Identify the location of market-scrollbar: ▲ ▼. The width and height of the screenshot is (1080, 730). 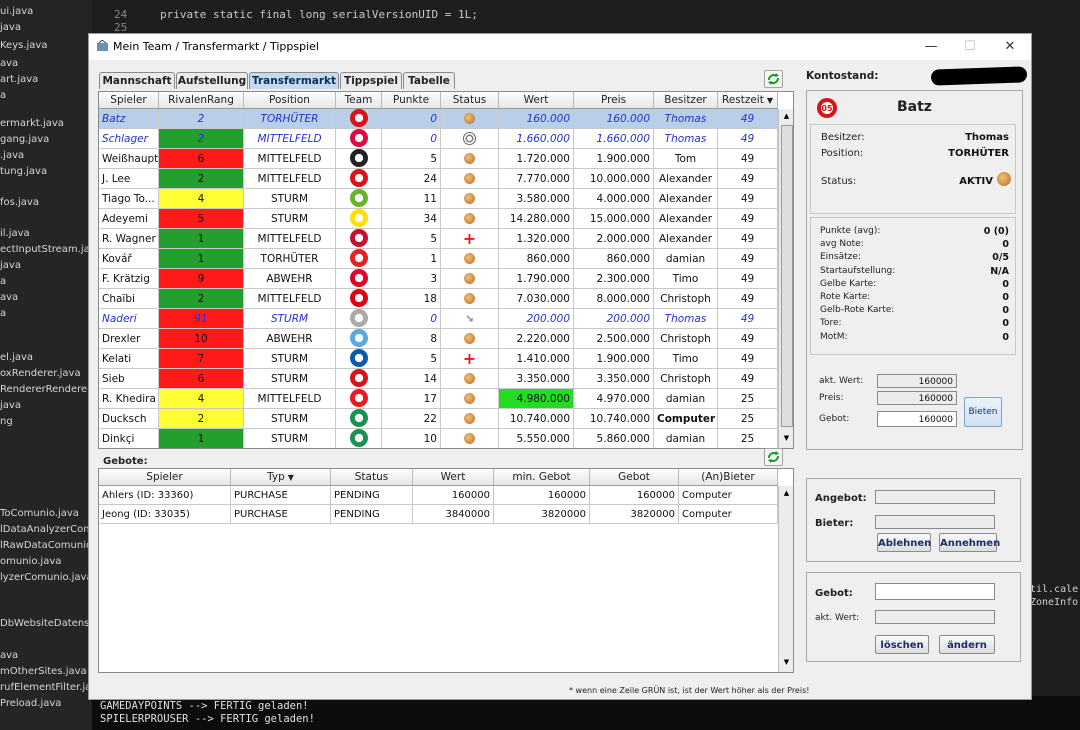
(785, 278).